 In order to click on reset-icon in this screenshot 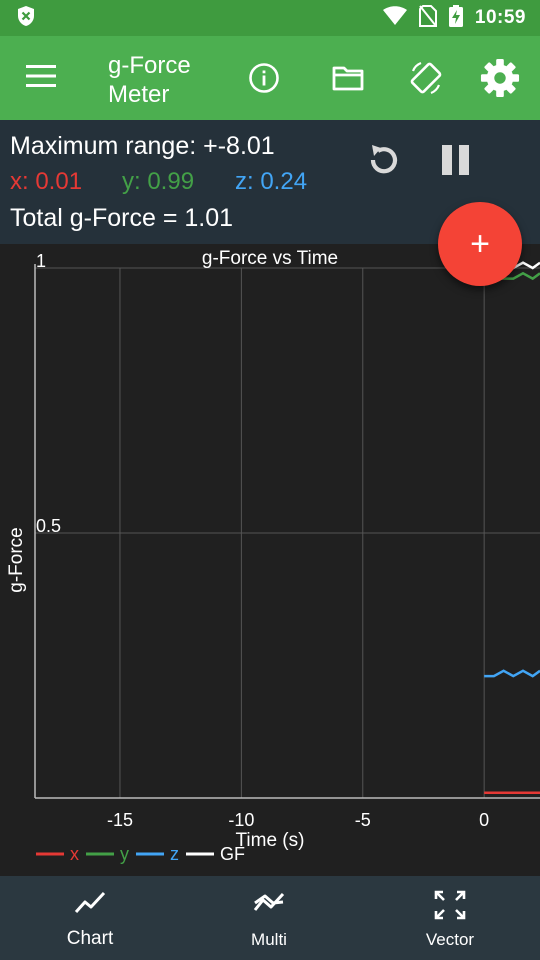, I will do `click(384, 160)`.